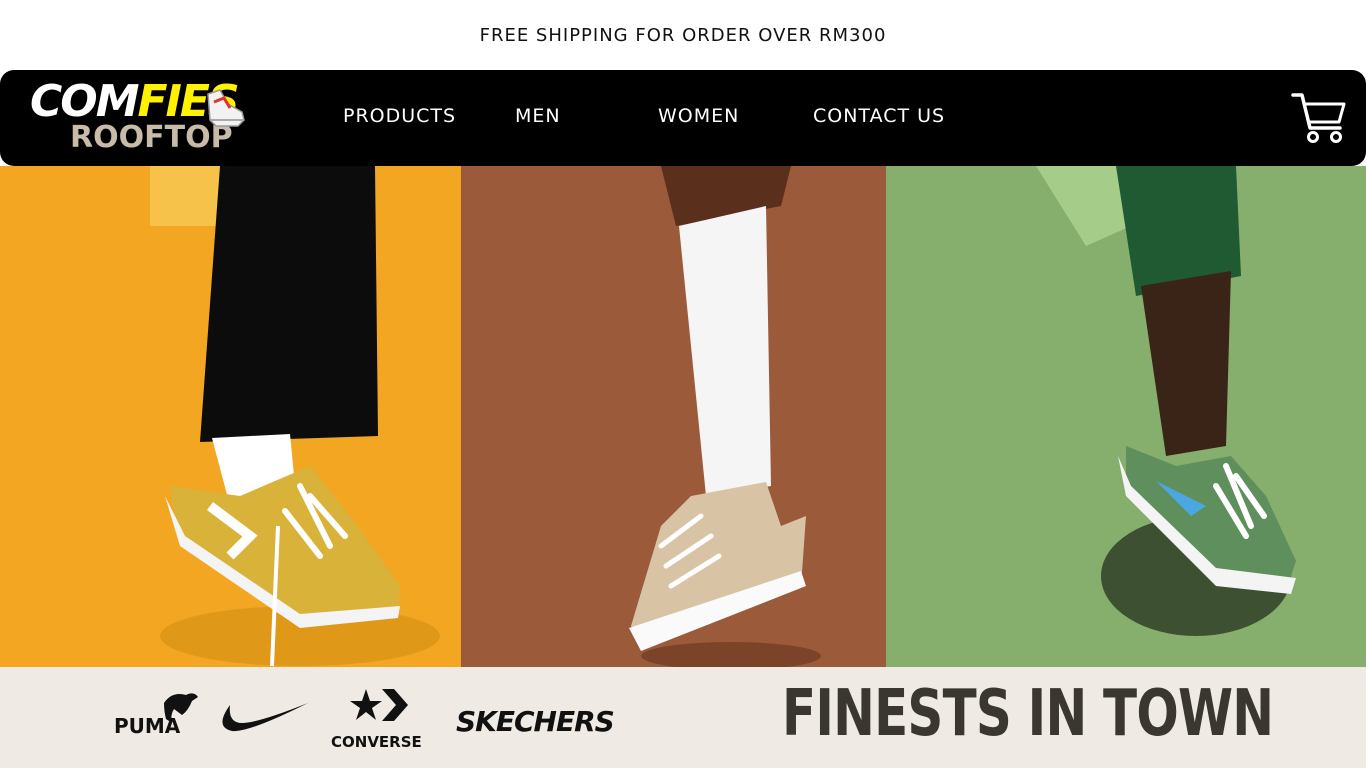  What do you see at coordinates (1319, 118) in the screenshot?
I see `shopping-cart-icon` at bounding box center [1319, 118].